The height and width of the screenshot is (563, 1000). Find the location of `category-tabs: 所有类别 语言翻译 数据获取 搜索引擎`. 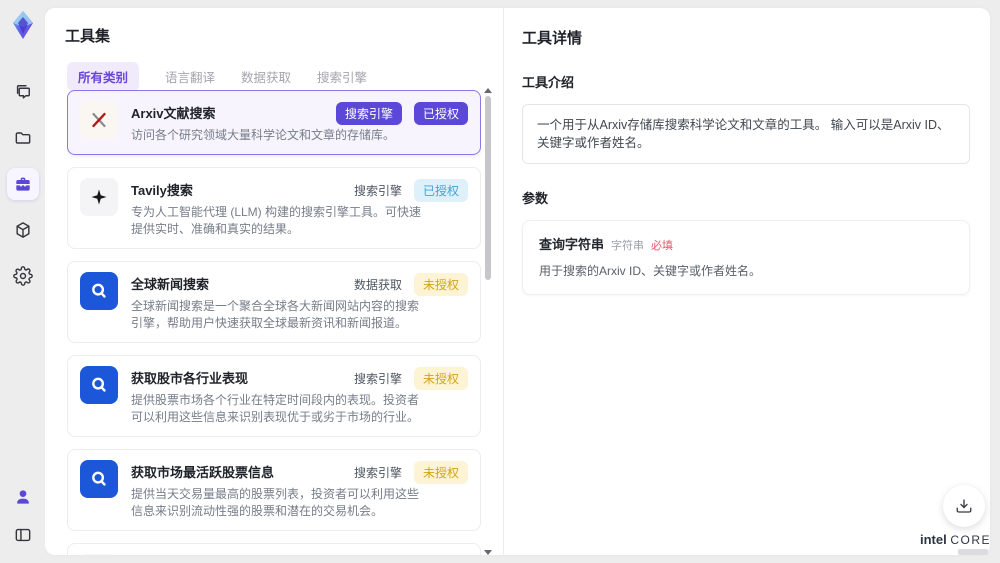

category-tabs: 所有类别 语言翻译 数据获取 搜索引擎 is located at coordinates (285, 76).